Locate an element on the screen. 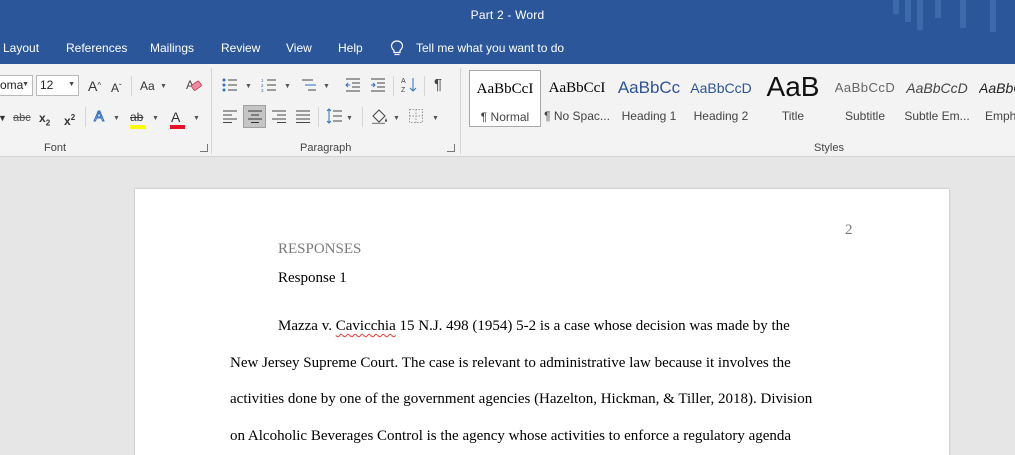  highlight-label: ab is located at coordinates (137, 117).